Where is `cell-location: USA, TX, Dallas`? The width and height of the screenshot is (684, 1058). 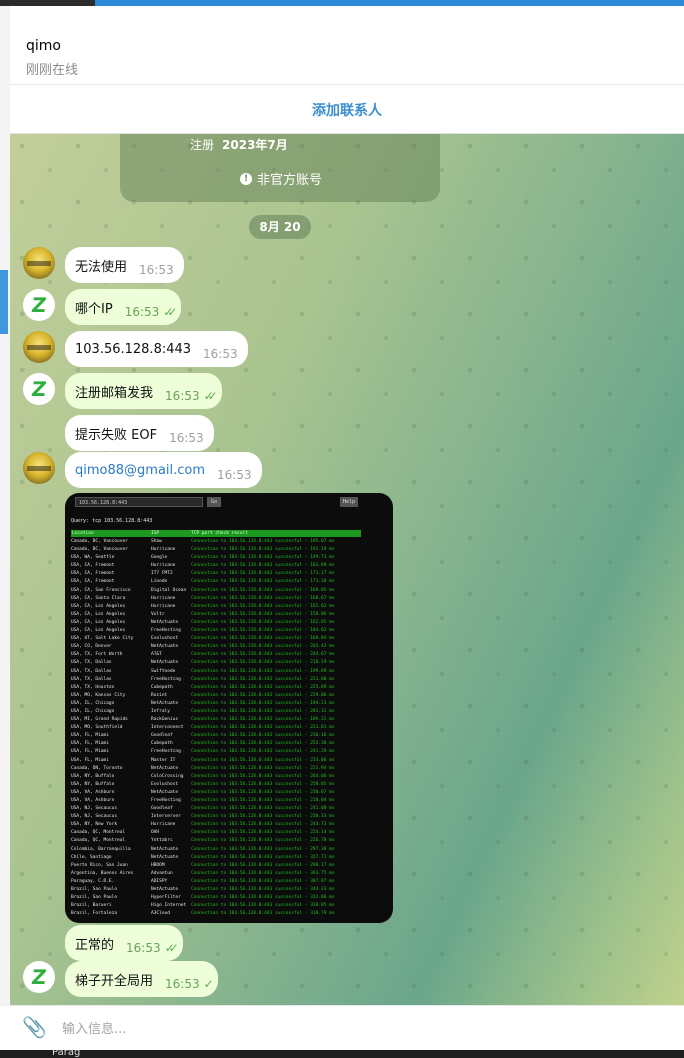 cell-location: USA, TX, Dallas is located at coordinates (91, 663).